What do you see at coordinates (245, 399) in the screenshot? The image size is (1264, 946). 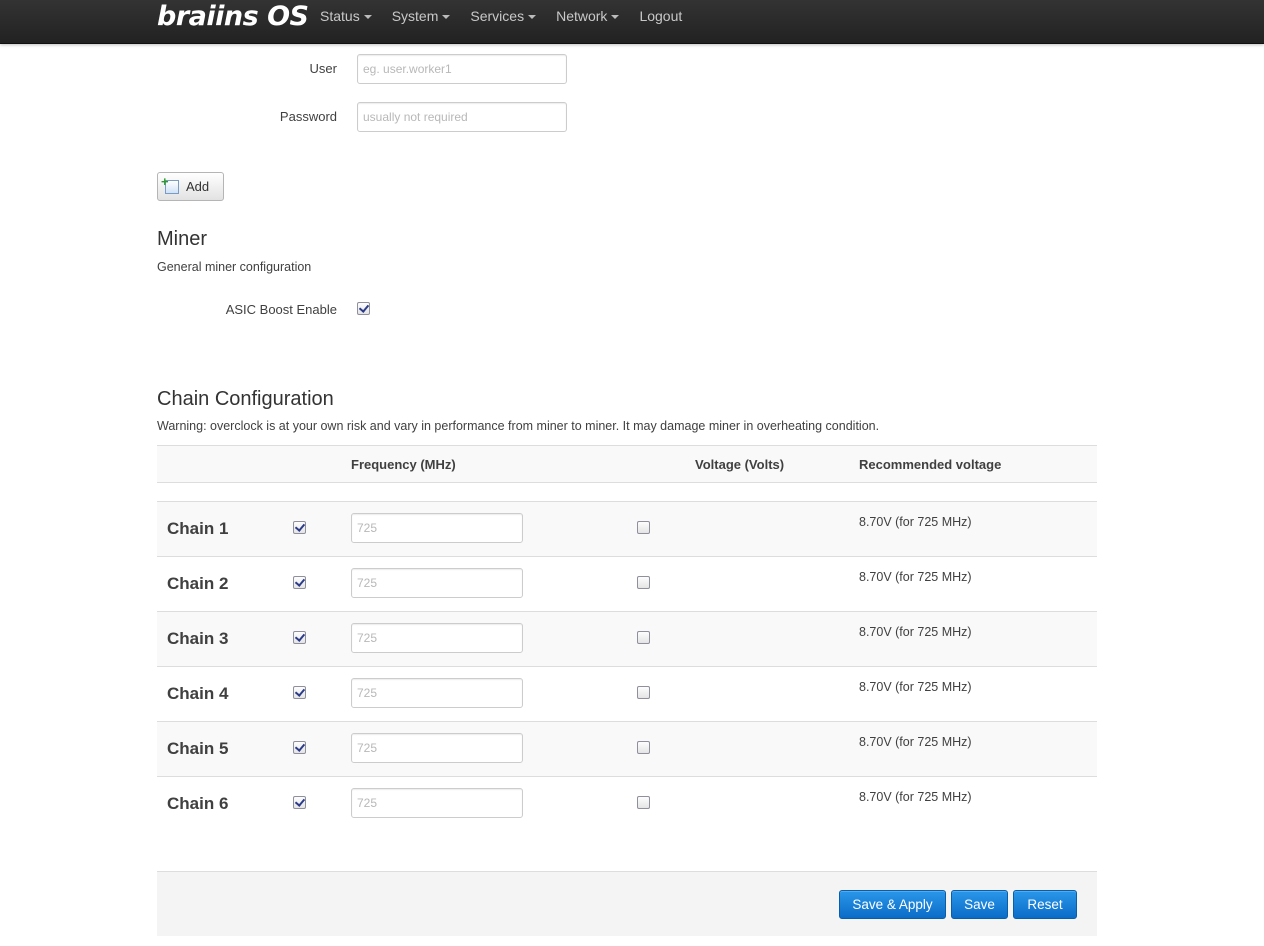 I see `chain-config-title: Chain Configuration` at bounding box center [245, 399].